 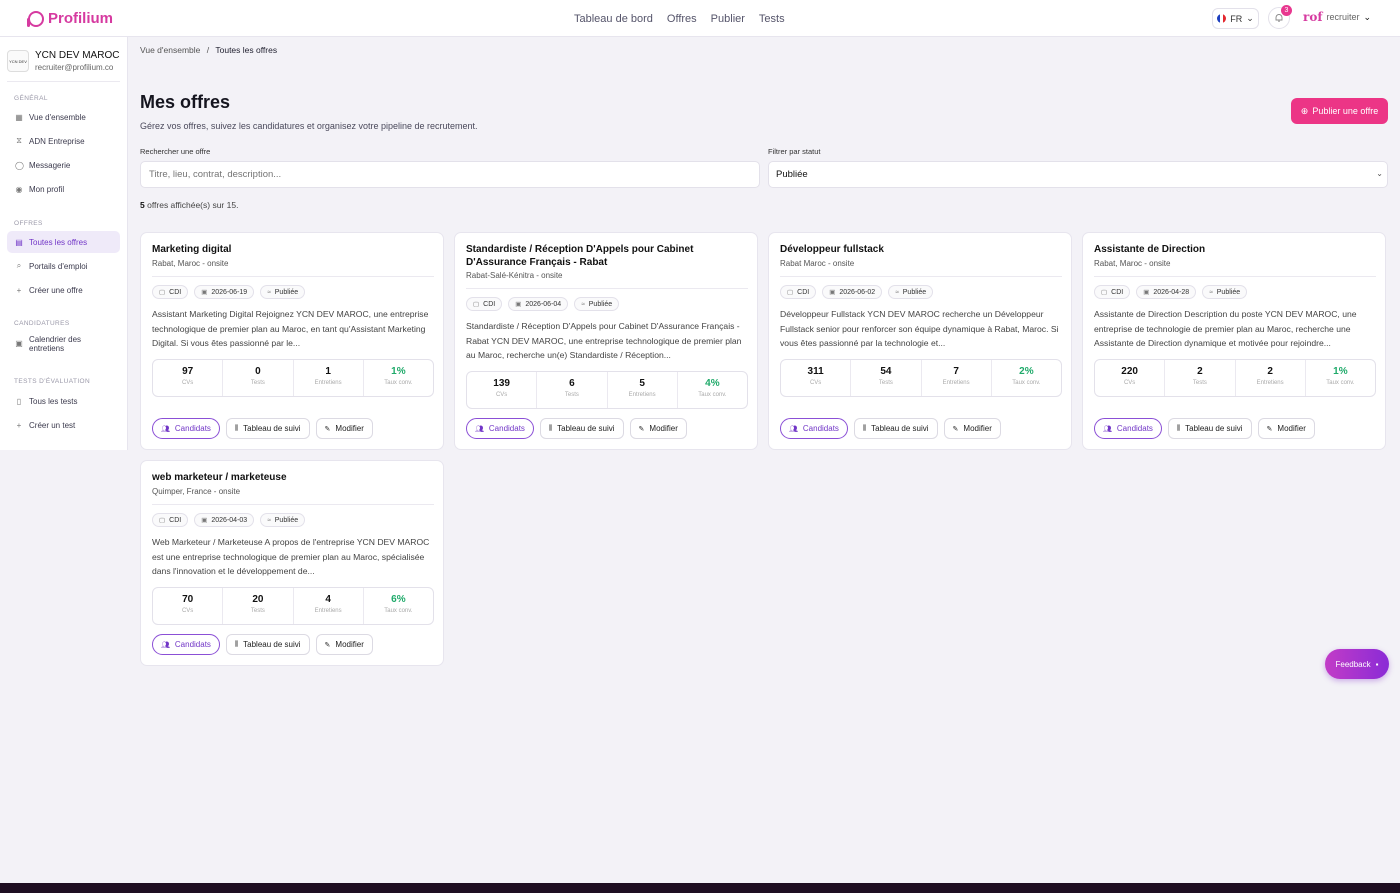 I want to click on language-selector: FR ⌄, so click(x=1235, y=18).